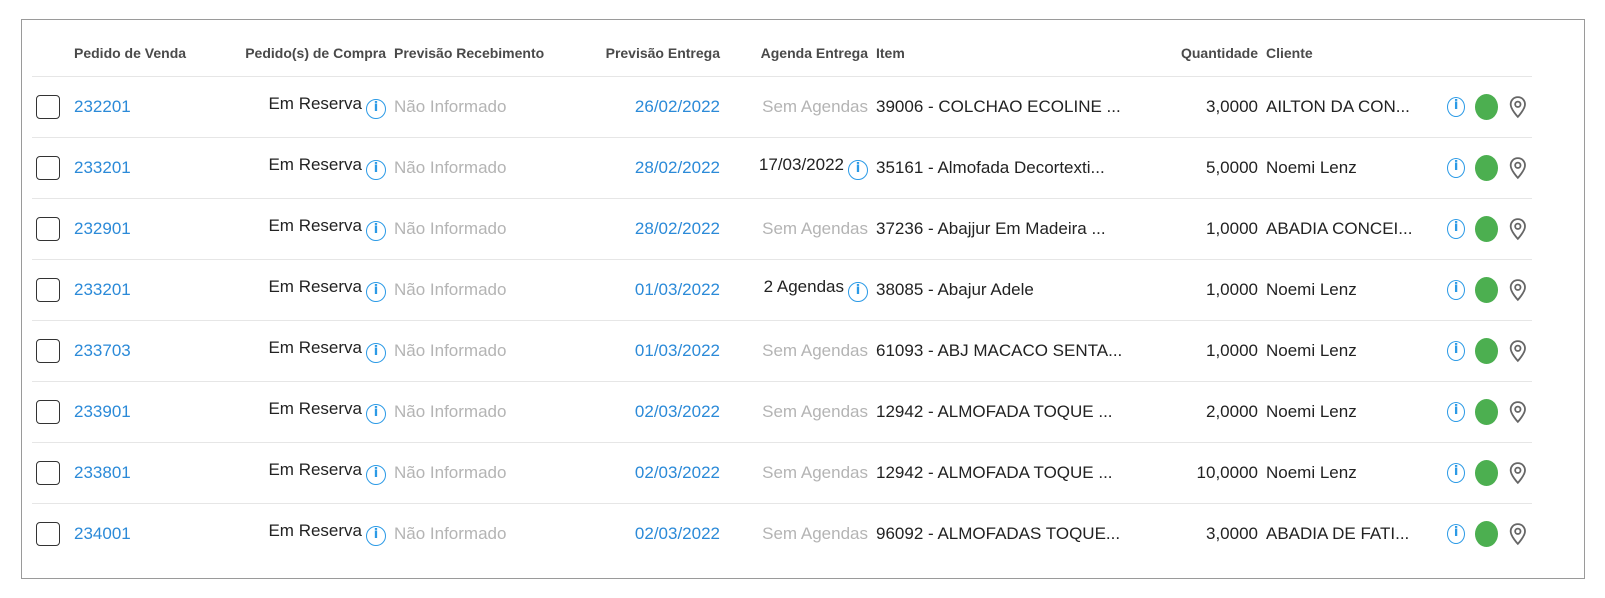 This screenshot has height=598, width=1605. I want to click on pedido-venda-link: 232901, so click(102, 228).